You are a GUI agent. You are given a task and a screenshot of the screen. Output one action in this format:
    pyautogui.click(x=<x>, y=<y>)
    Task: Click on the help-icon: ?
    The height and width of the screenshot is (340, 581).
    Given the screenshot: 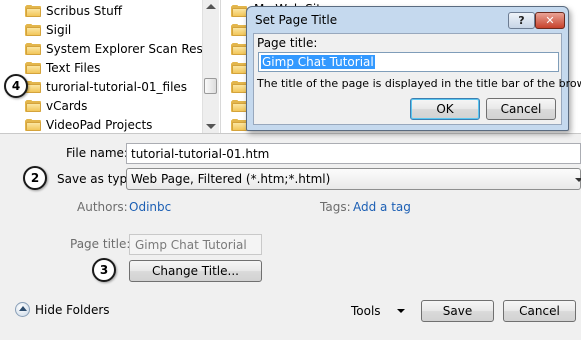 What is the action you would take?
    pyautogui.click(x=521, y=20)
    